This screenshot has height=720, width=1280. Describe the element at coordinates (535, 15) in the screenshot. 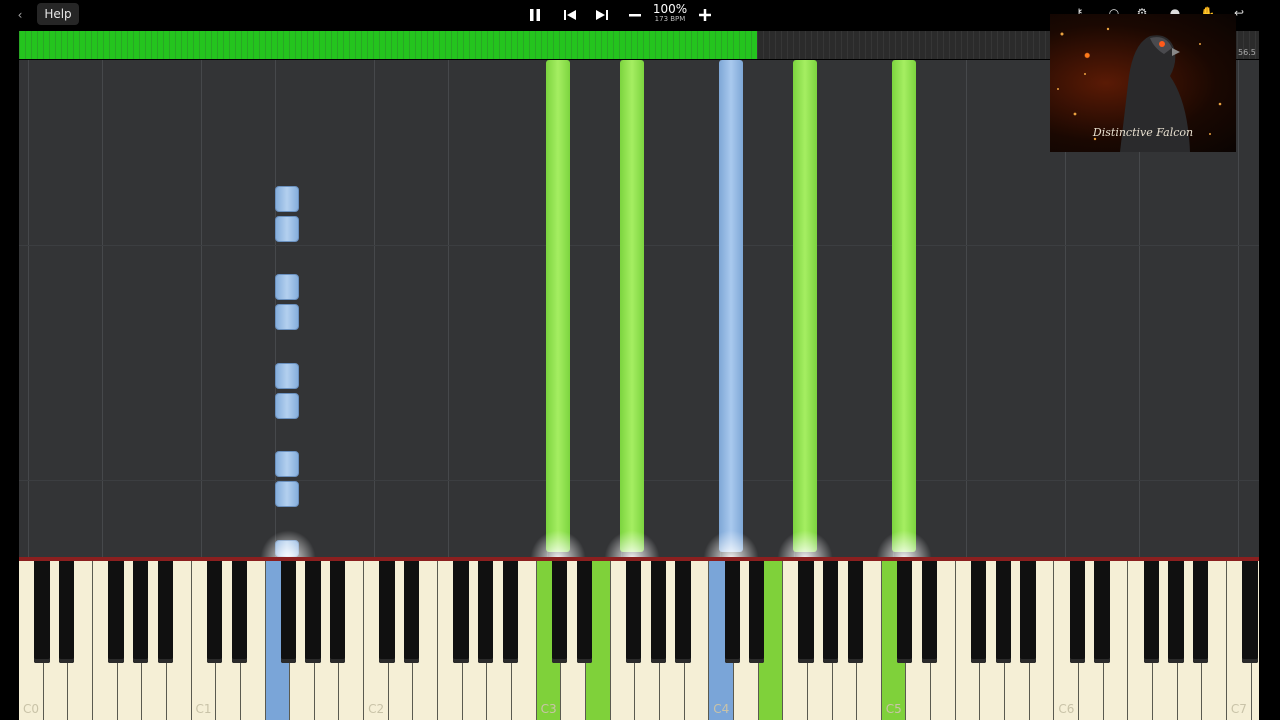

I see `pause-icon` at that location.